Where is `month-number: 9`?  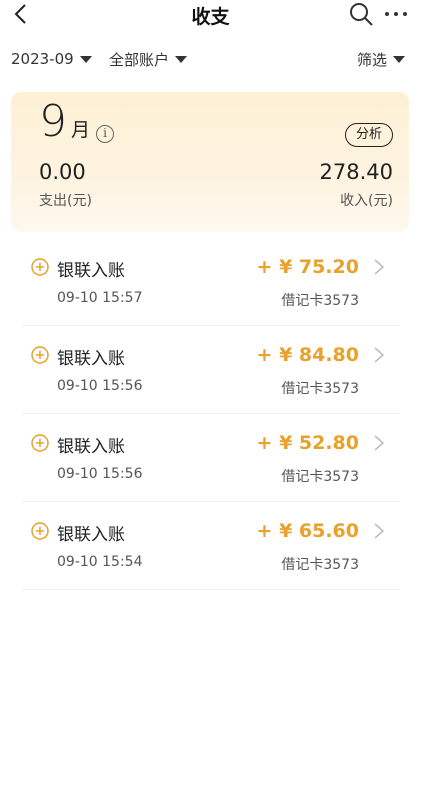 month-number: 9 is located at coordinates (53, 121).